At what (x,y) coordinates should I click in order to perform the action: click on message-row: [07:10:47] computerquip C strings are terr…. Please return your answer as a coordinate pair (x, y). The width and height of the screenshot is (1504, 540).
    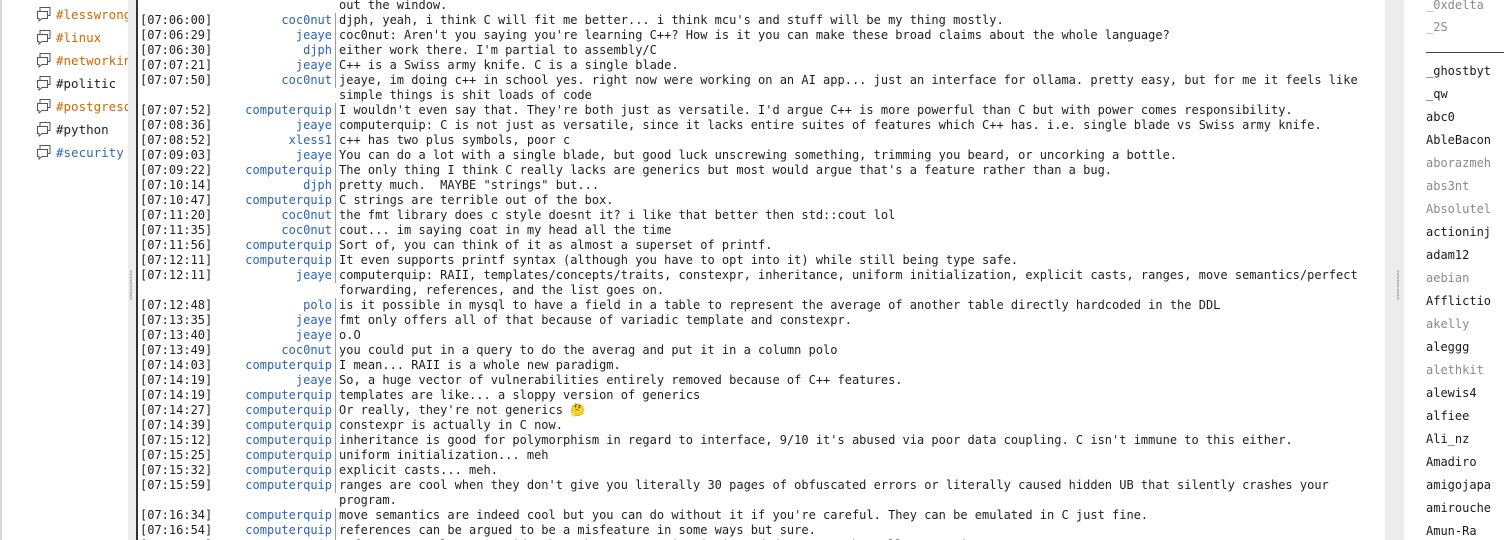
    Looking at the image, I should click on (763, 200).